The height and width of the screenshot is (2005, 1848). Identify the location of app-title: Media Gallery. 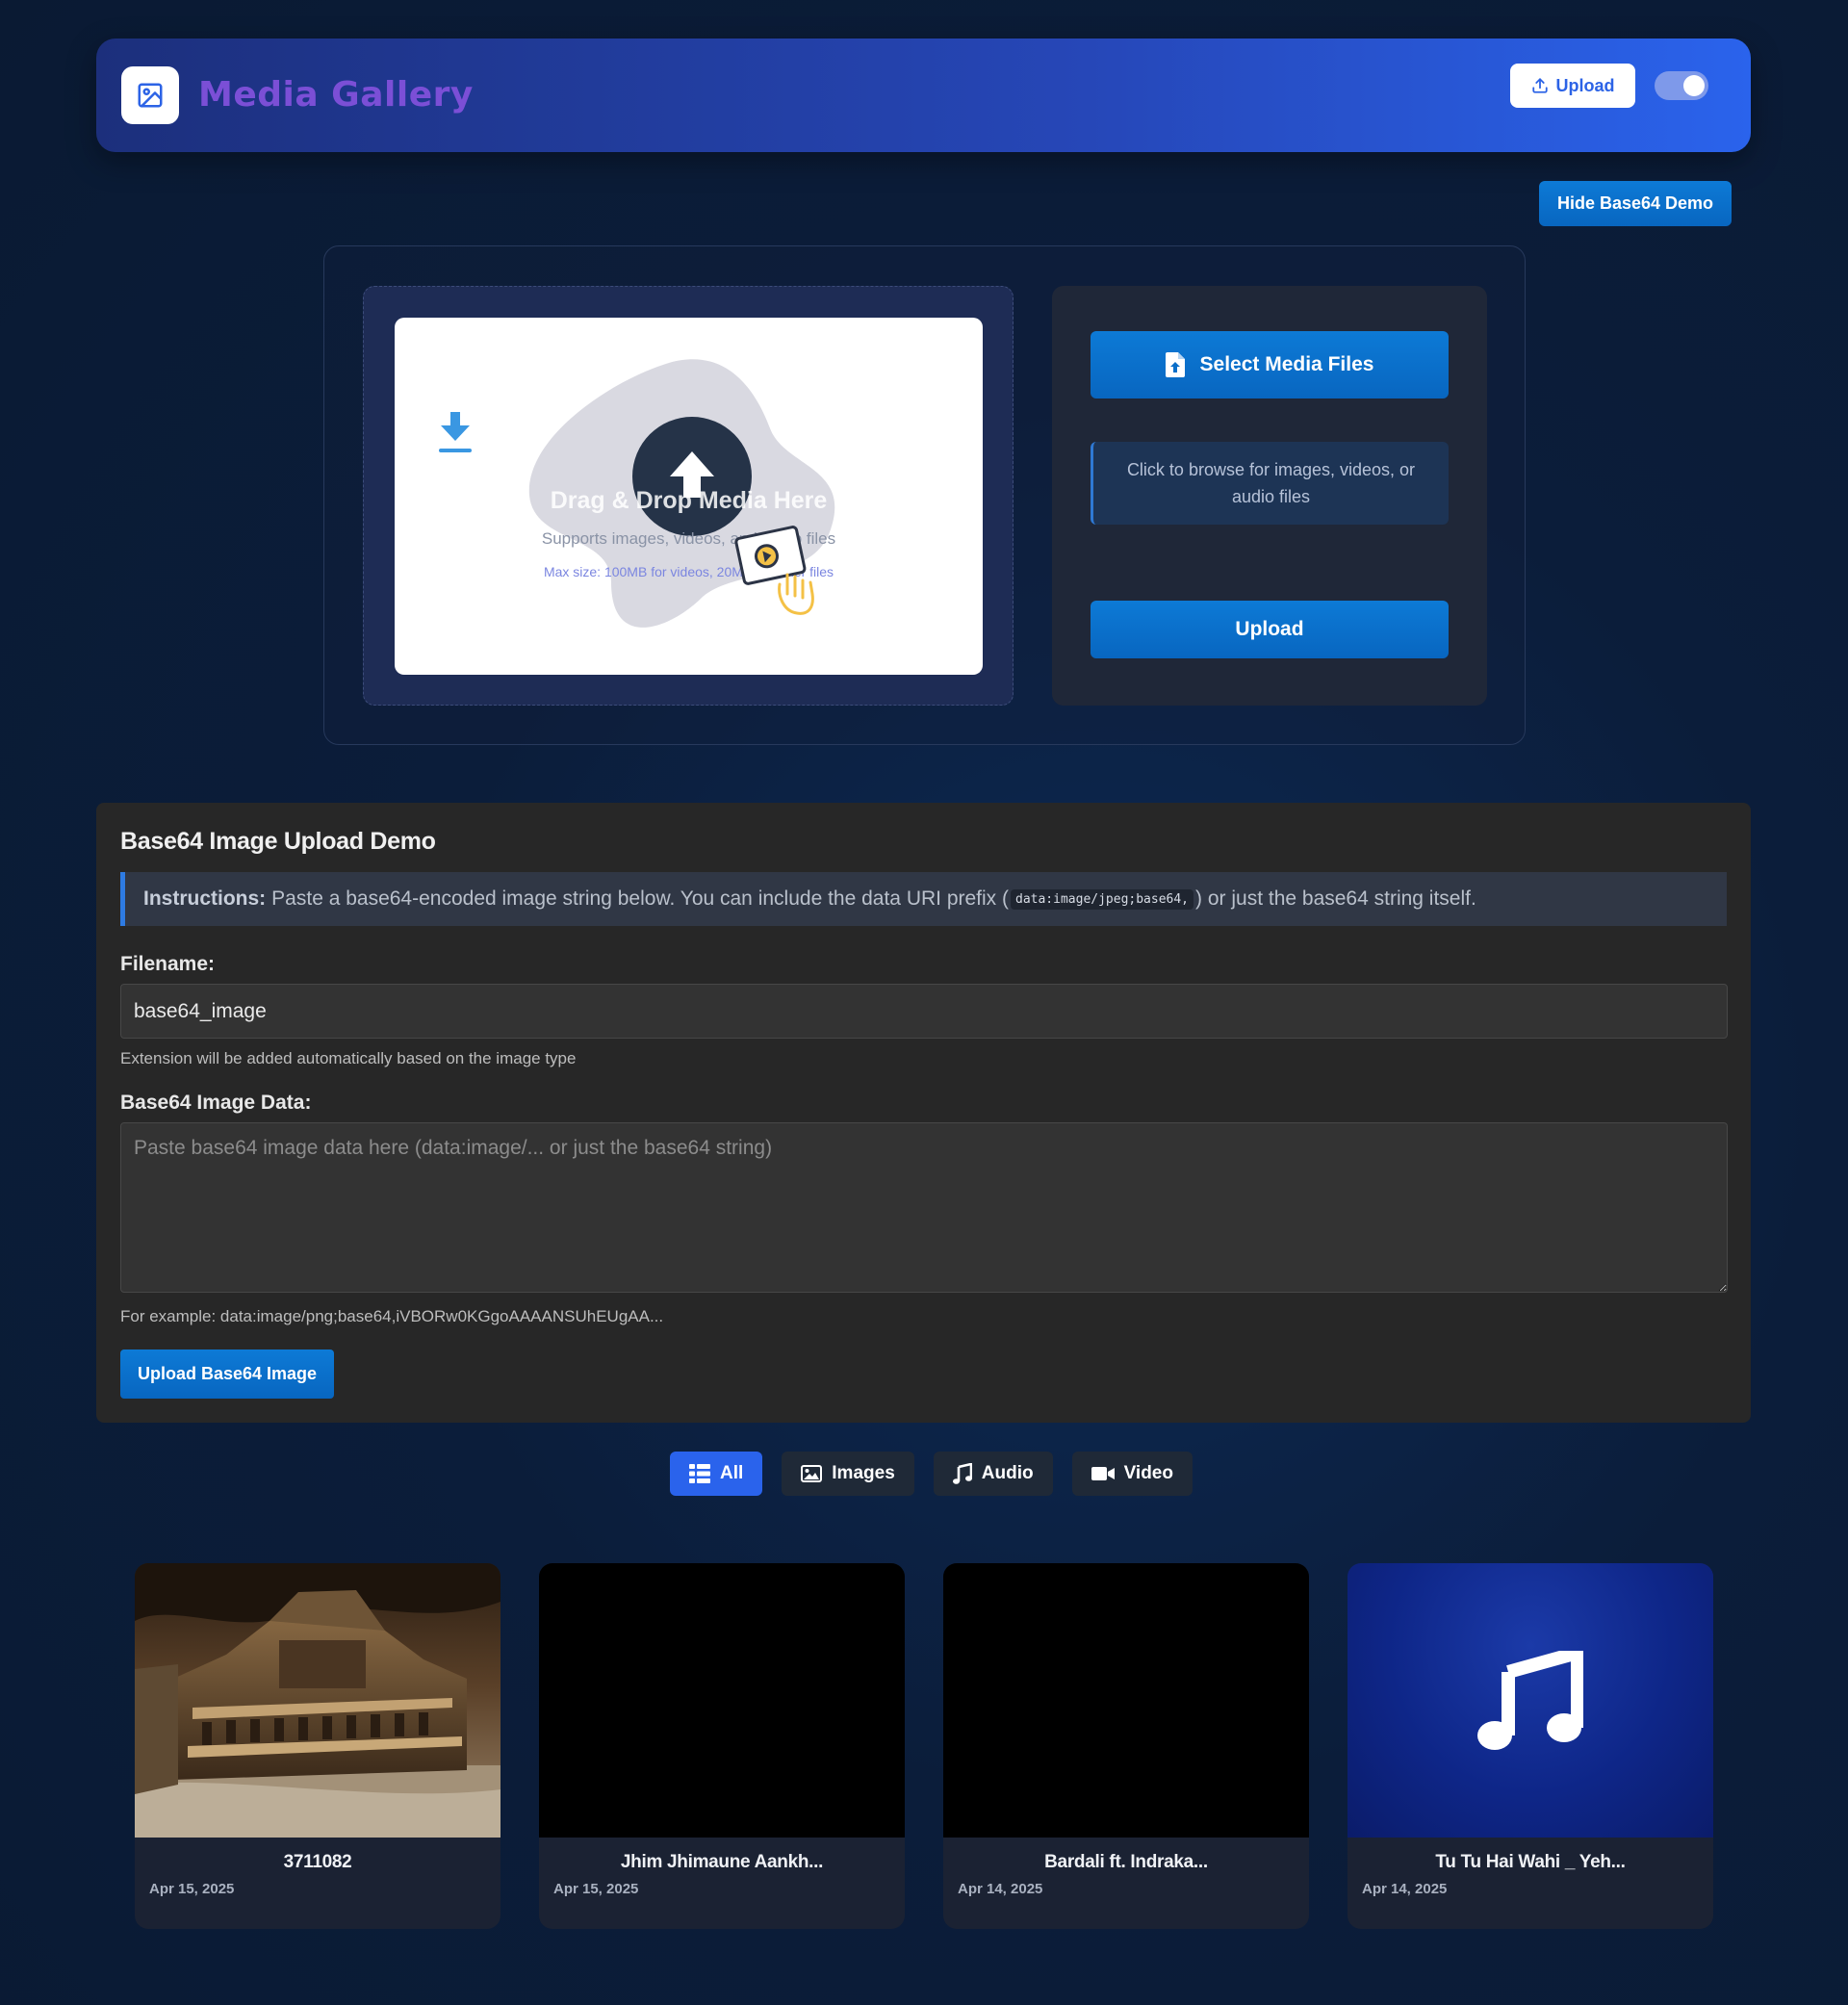
(336, 95).